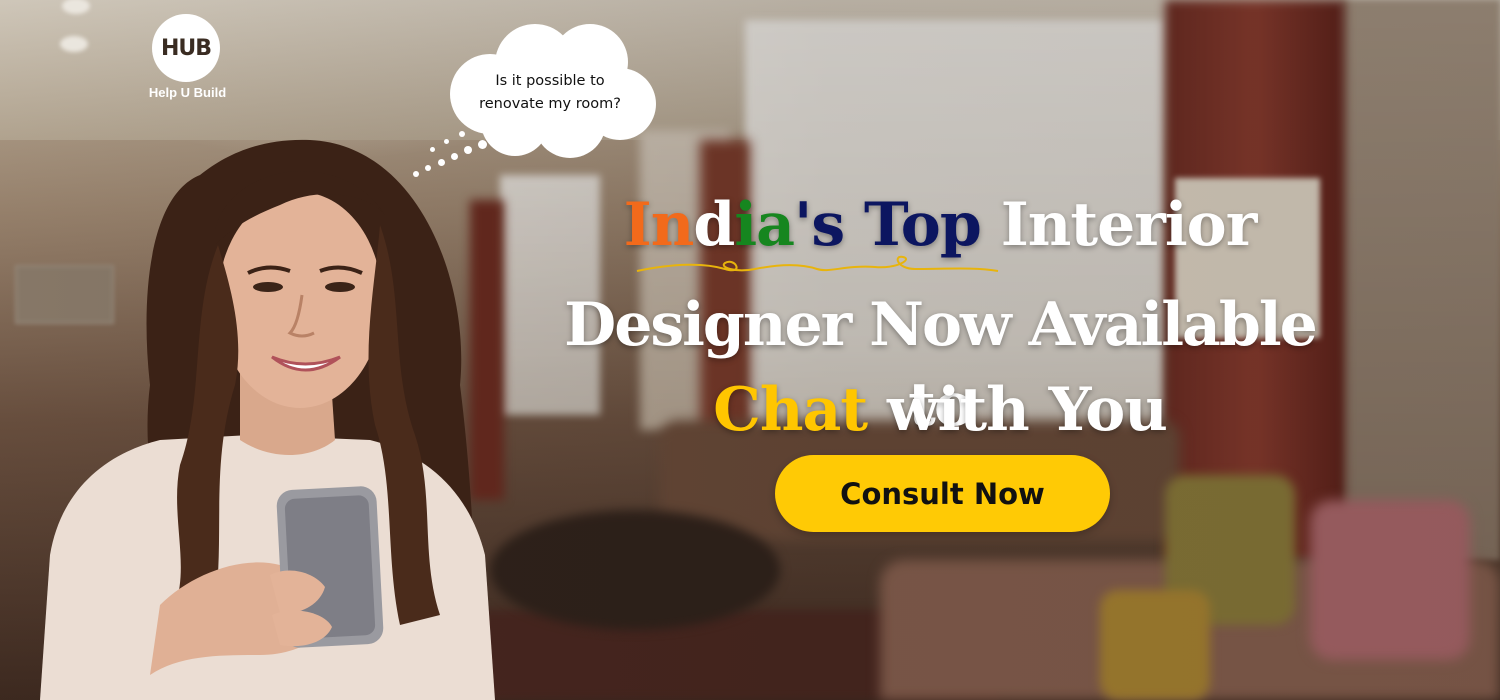  I want to click on headline-word-chat: Chat, so click(790, 410).